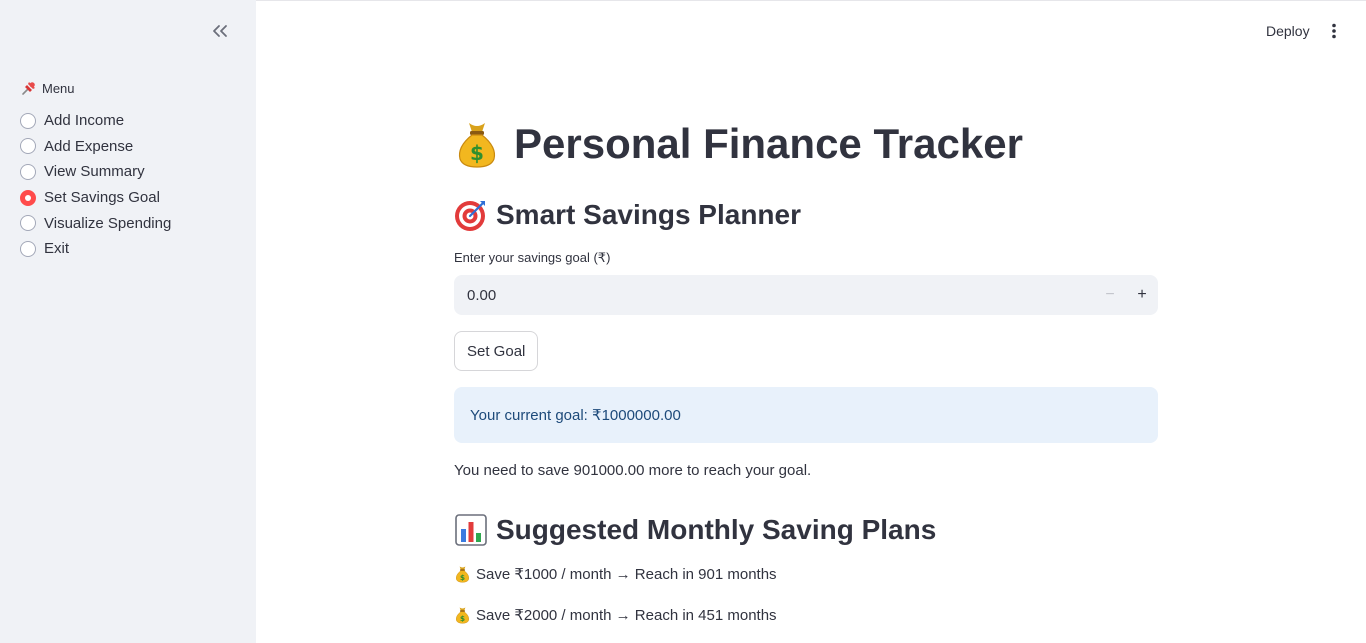  I want to click on radio-add-income: Add Income, so click(95, 121).